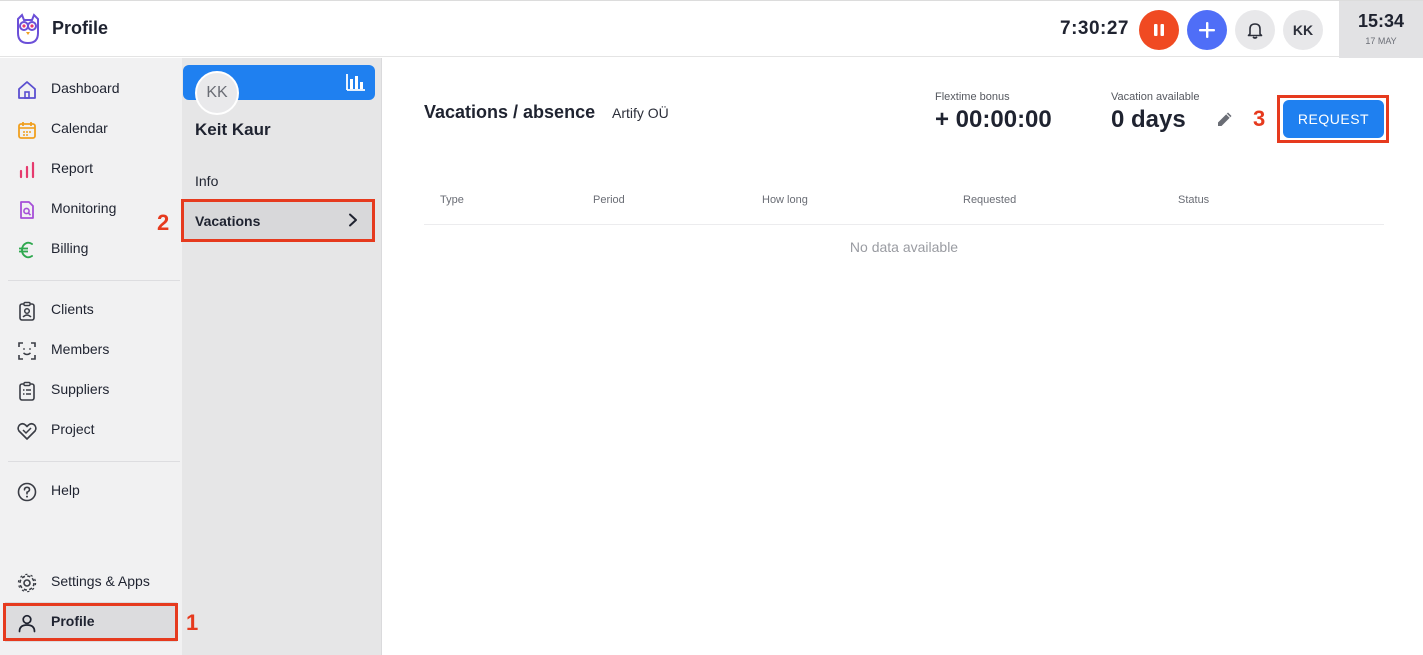 The image size is (1423, 655). Describe the element at coordinates (640, 113) in the screenshot. I see `company-name: Artify OÜ` at that location.